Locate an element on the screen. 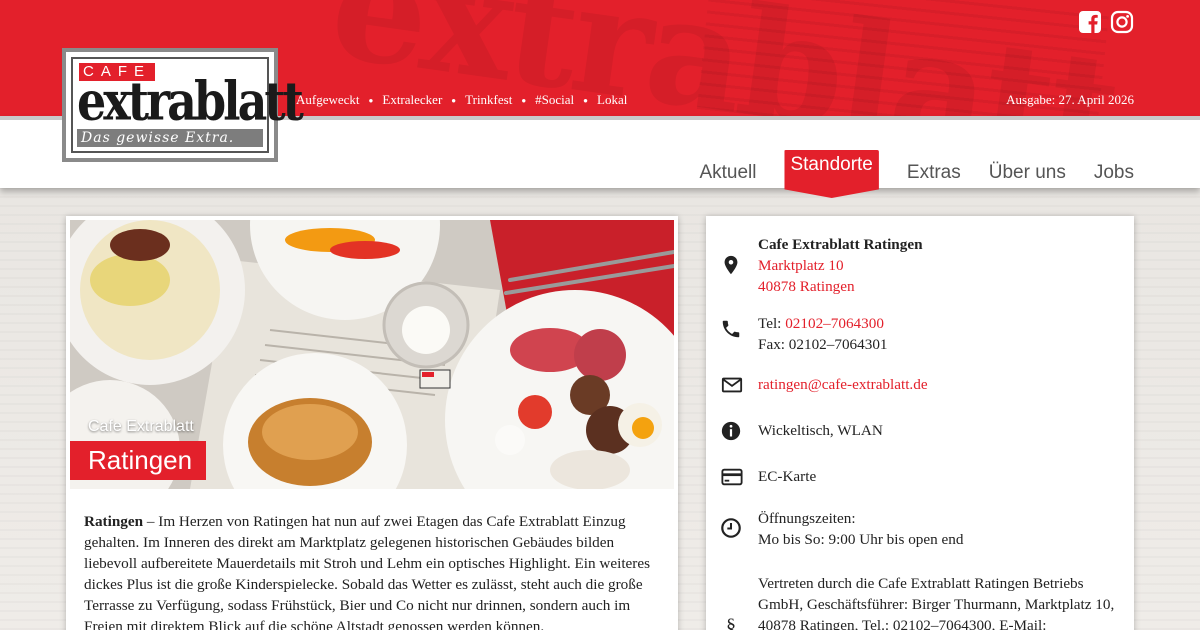 This screenshot has height=630, width=1200. features-block: Wickeltisch, WLAN is located at coordinates (918, 430).